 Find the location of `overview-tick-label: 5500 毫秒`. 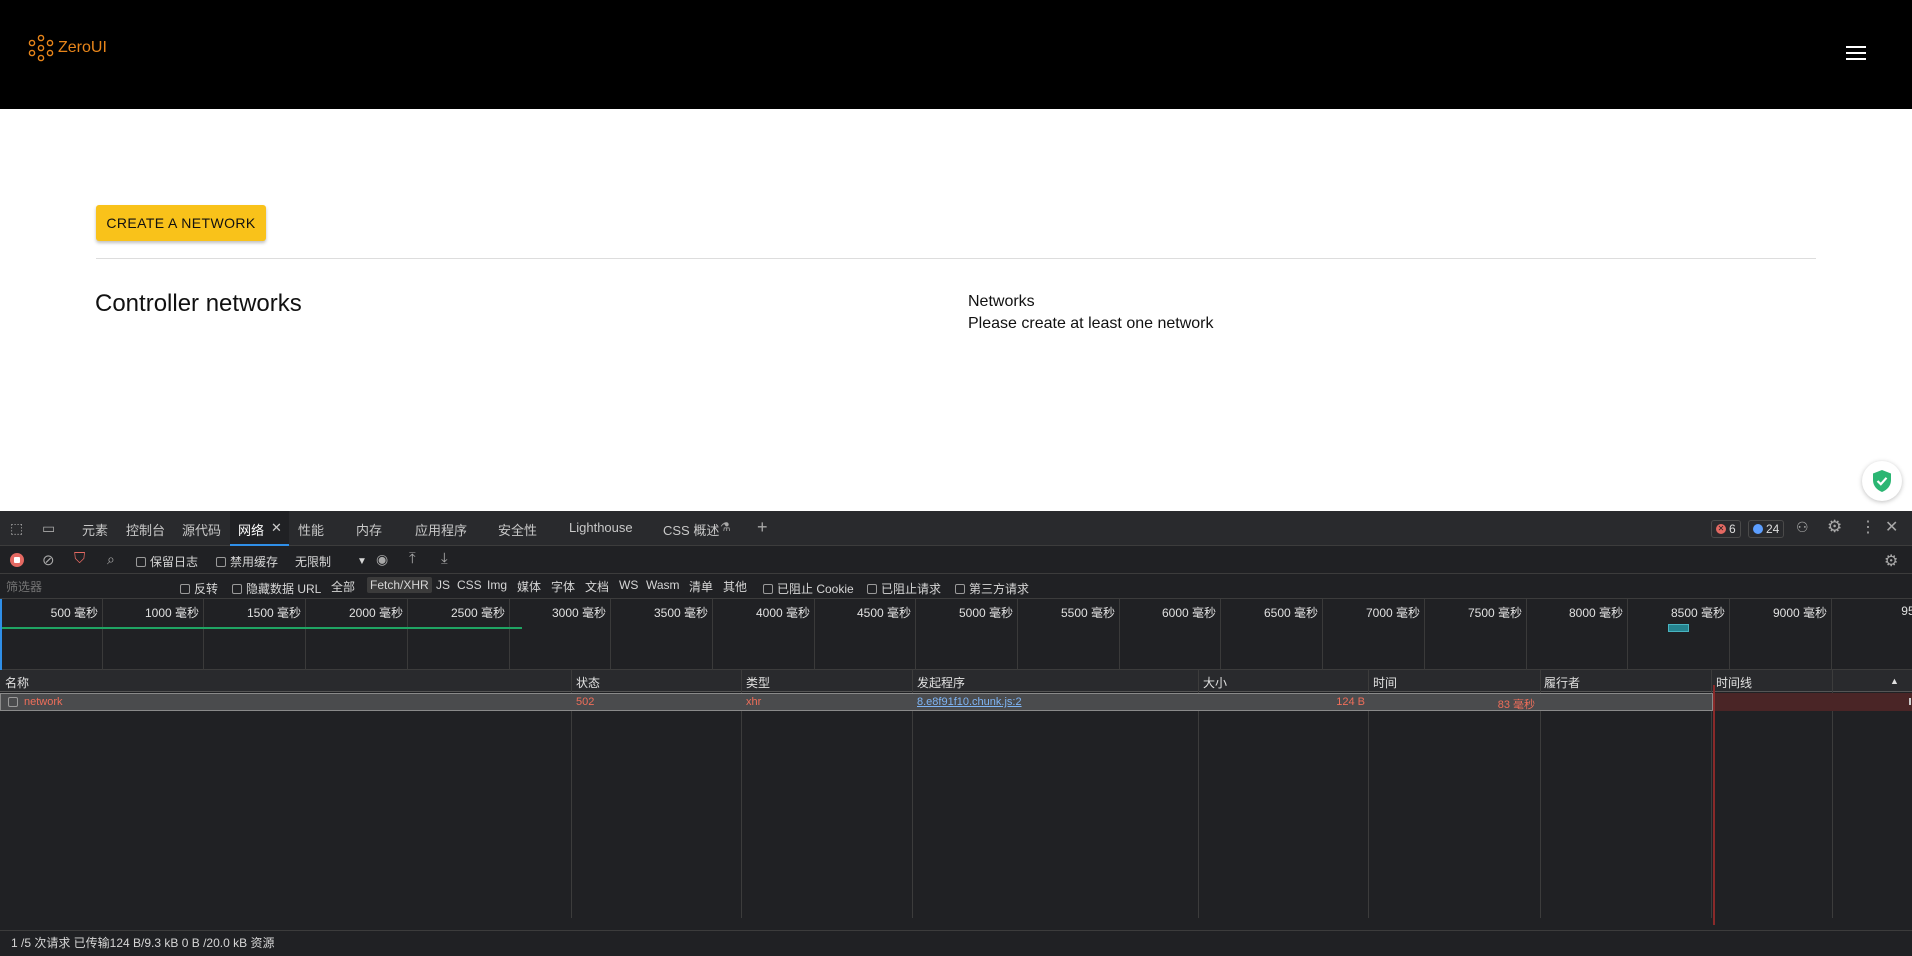

overview-tick-label: 5500 毫秒 is located at coordinates (1087, 613).